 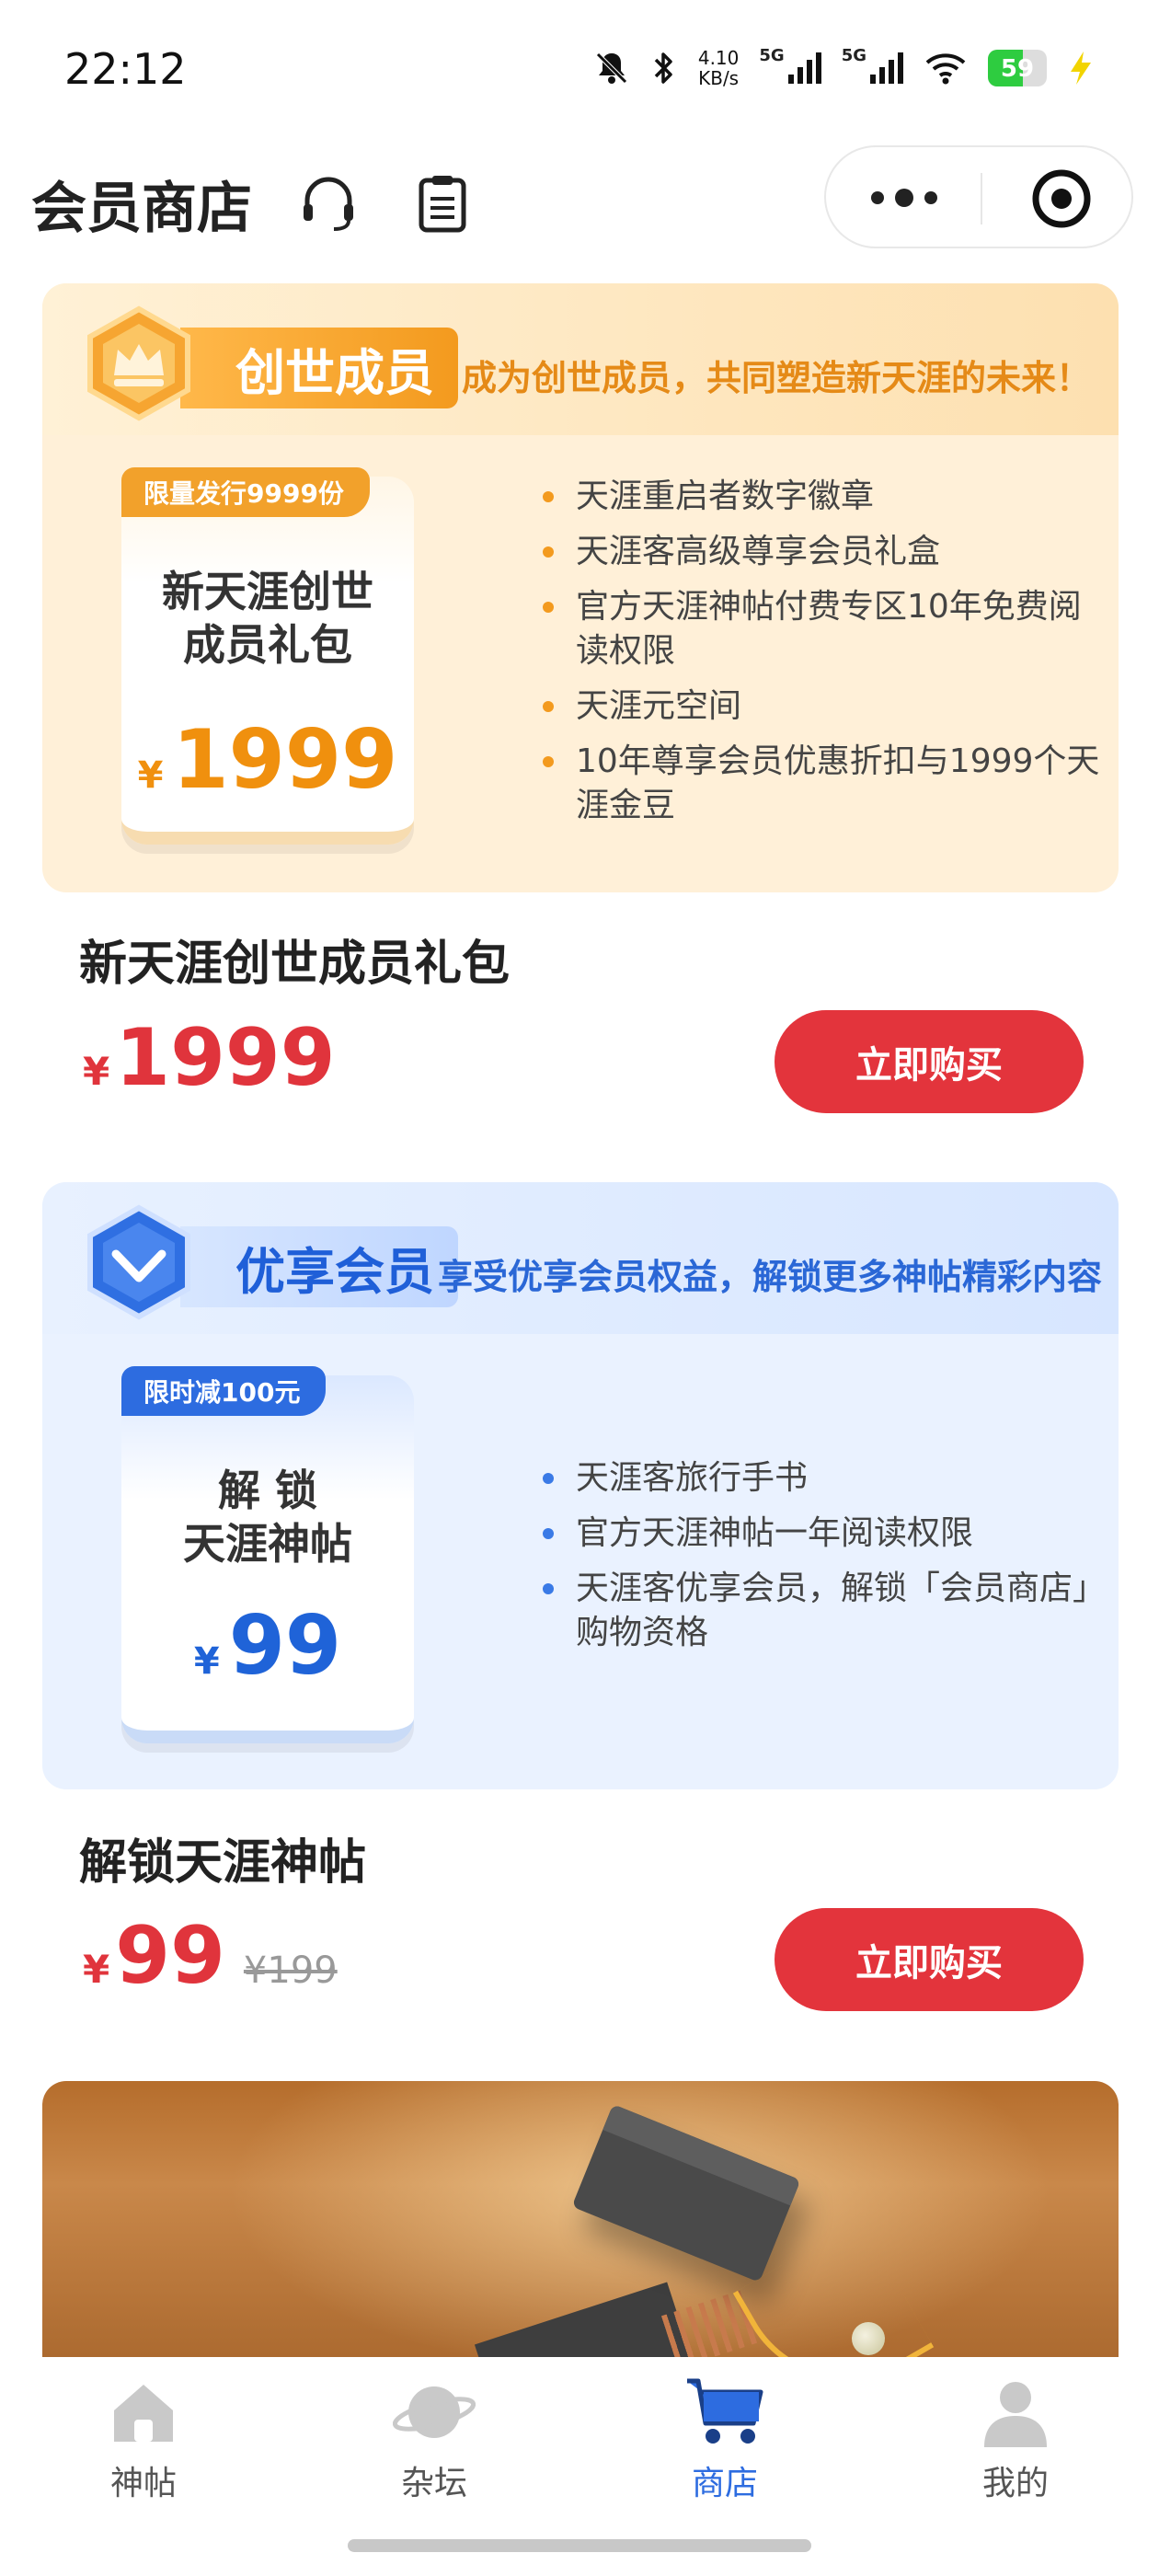 What do you see at coordinates (319, 1266) in the screenshot?
I see `badge-label: 优享会员` at bounding box center [319, 1266].